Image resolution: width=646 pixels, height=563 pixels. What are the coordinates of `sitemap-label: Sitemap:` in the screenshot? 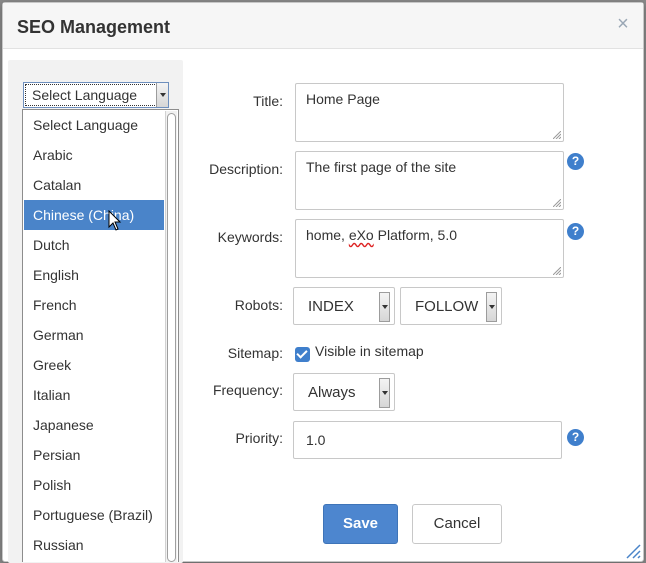 It's located at (255, 353).